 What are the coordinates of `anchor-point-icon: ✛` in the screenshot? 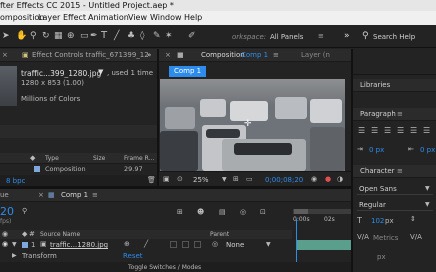 It's located at (248, 124).